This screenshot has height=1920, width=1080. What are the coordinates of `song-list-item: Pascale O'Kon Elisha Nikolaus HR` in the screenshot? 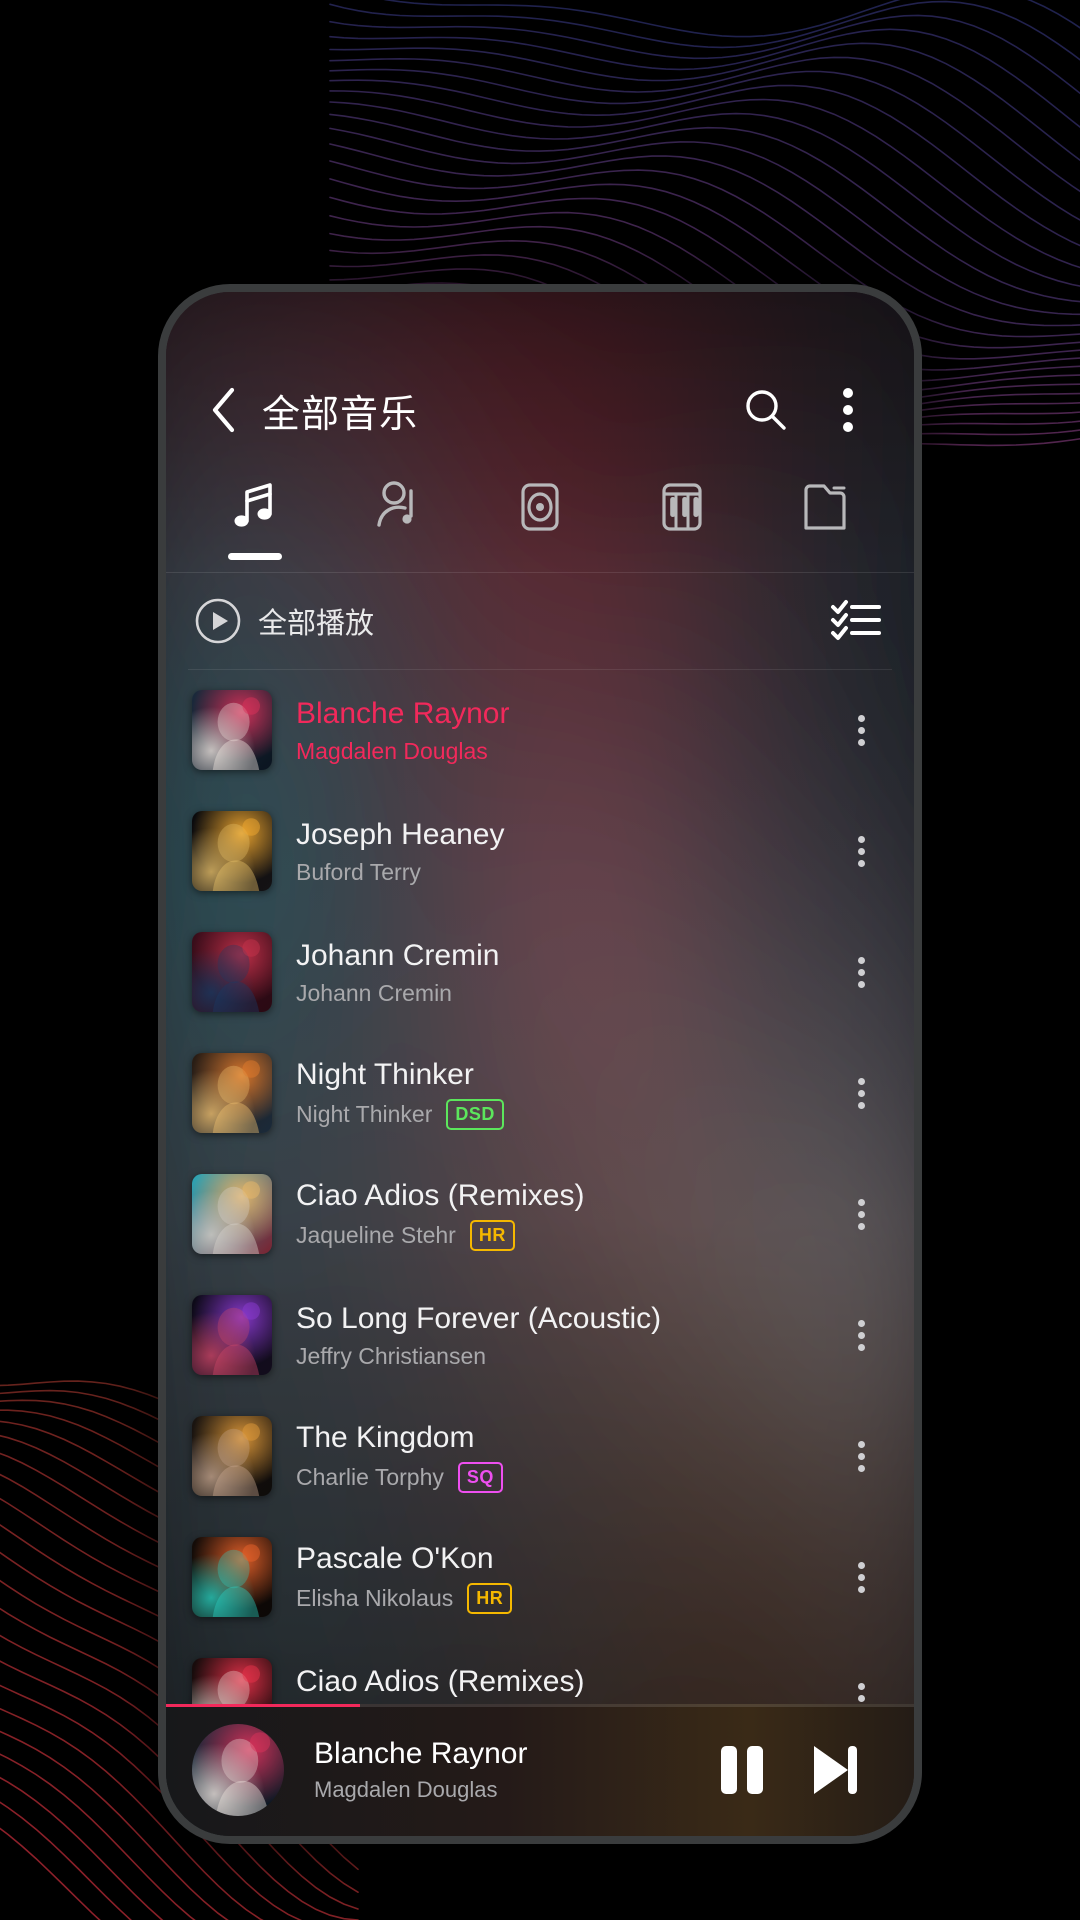 It's located at (540, 1577).